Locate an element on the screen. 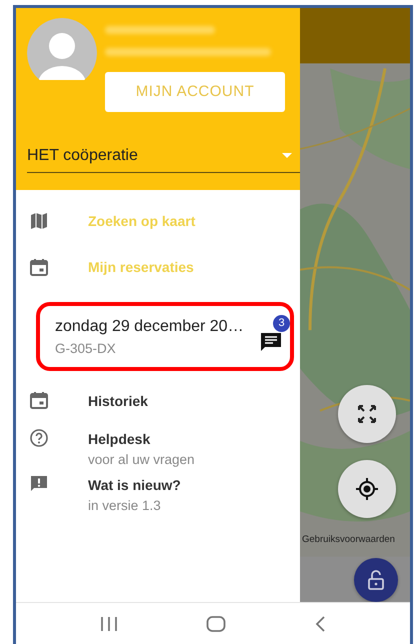  menu-label: Historiek is located at coordinates (118, 402).